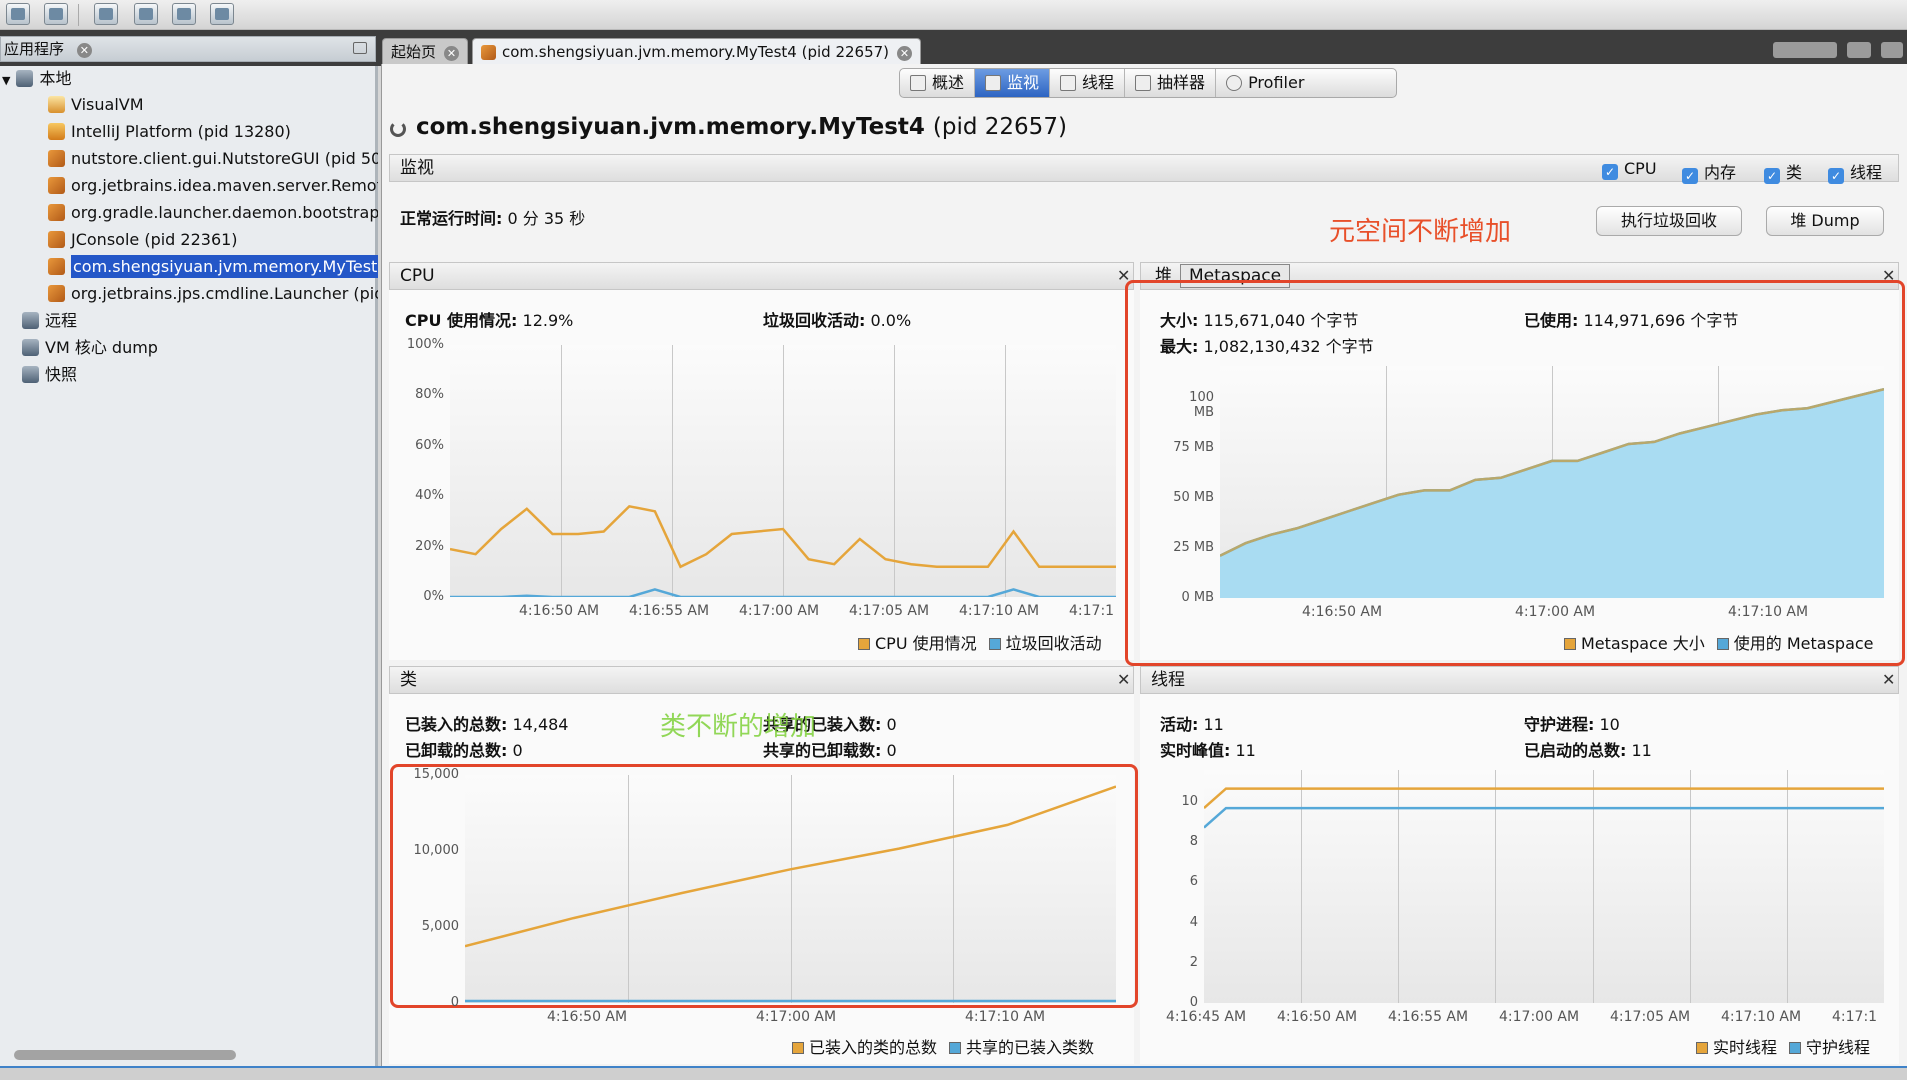 The height and width of the screenshot is (1080, 1907). Describe the element at coordinates (143, 239) in the screenshot. I see `tree-node-jconsole: JConsole (pid 22361)` at that location.